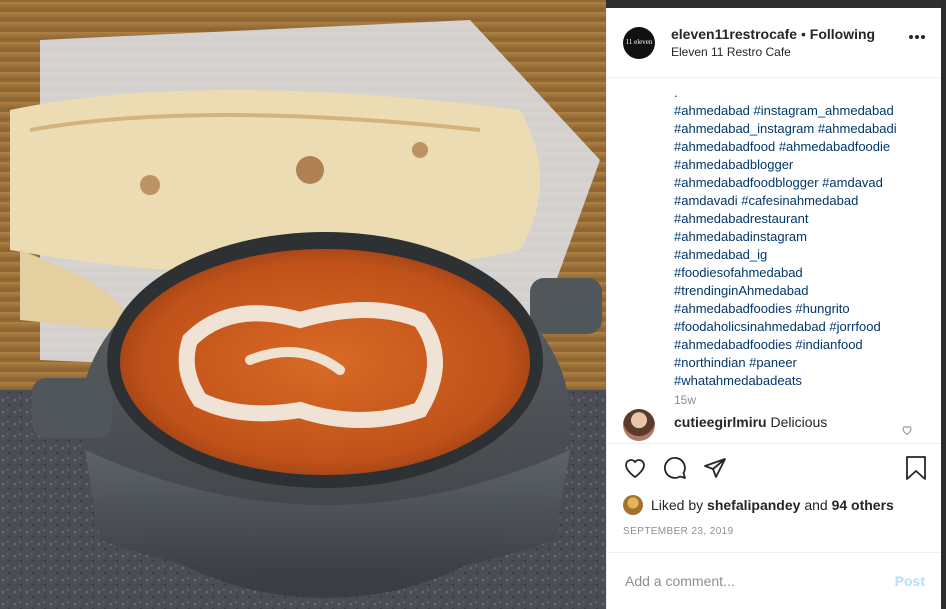 This screenshot has height=609, width=946. What do you see at coordinates (734, 34) in the screenshot?
I see `username-link: eleven11restrocafe` at bounding box center [734, 34].